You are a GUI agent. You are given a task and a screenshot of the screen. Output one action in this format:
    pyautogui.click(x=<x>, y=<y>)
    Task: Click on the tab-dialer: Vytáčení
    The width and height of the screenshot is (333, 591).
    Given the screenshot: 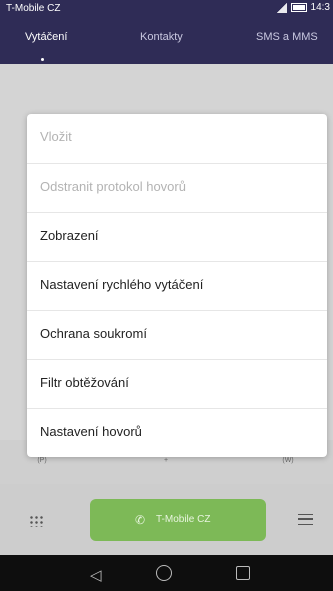 What is the action you would take?
    pyautogui.click(x=46, y=37)
    